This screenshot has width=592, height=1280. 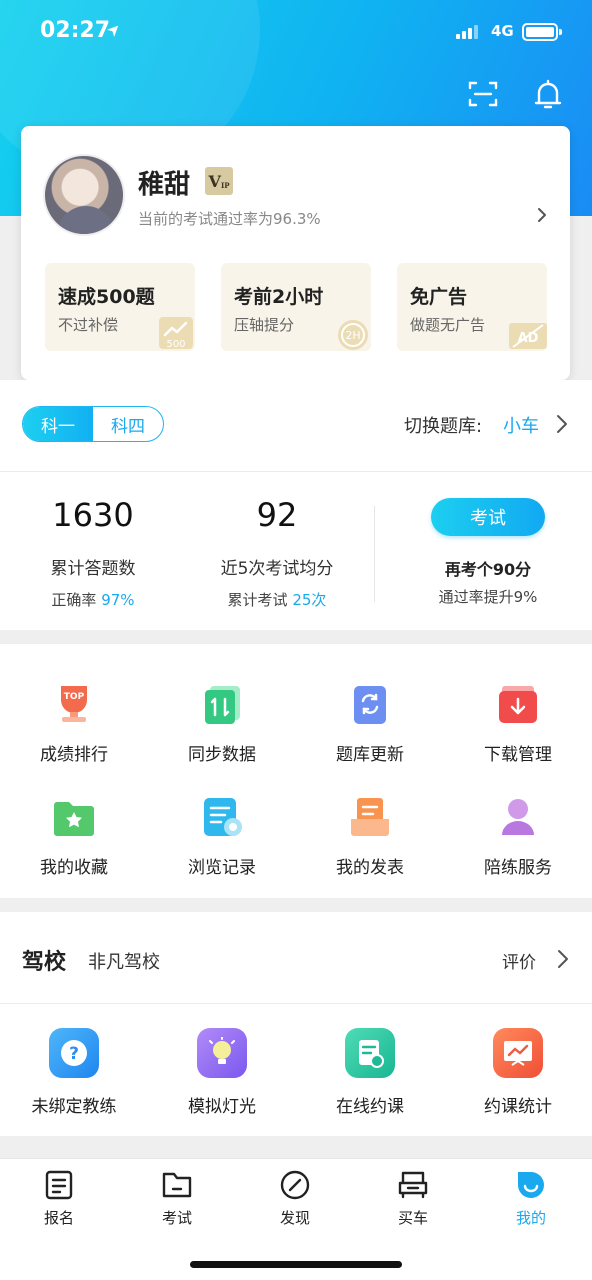 I want to click on vip-badge: V IP, so click(x=219, y=181).